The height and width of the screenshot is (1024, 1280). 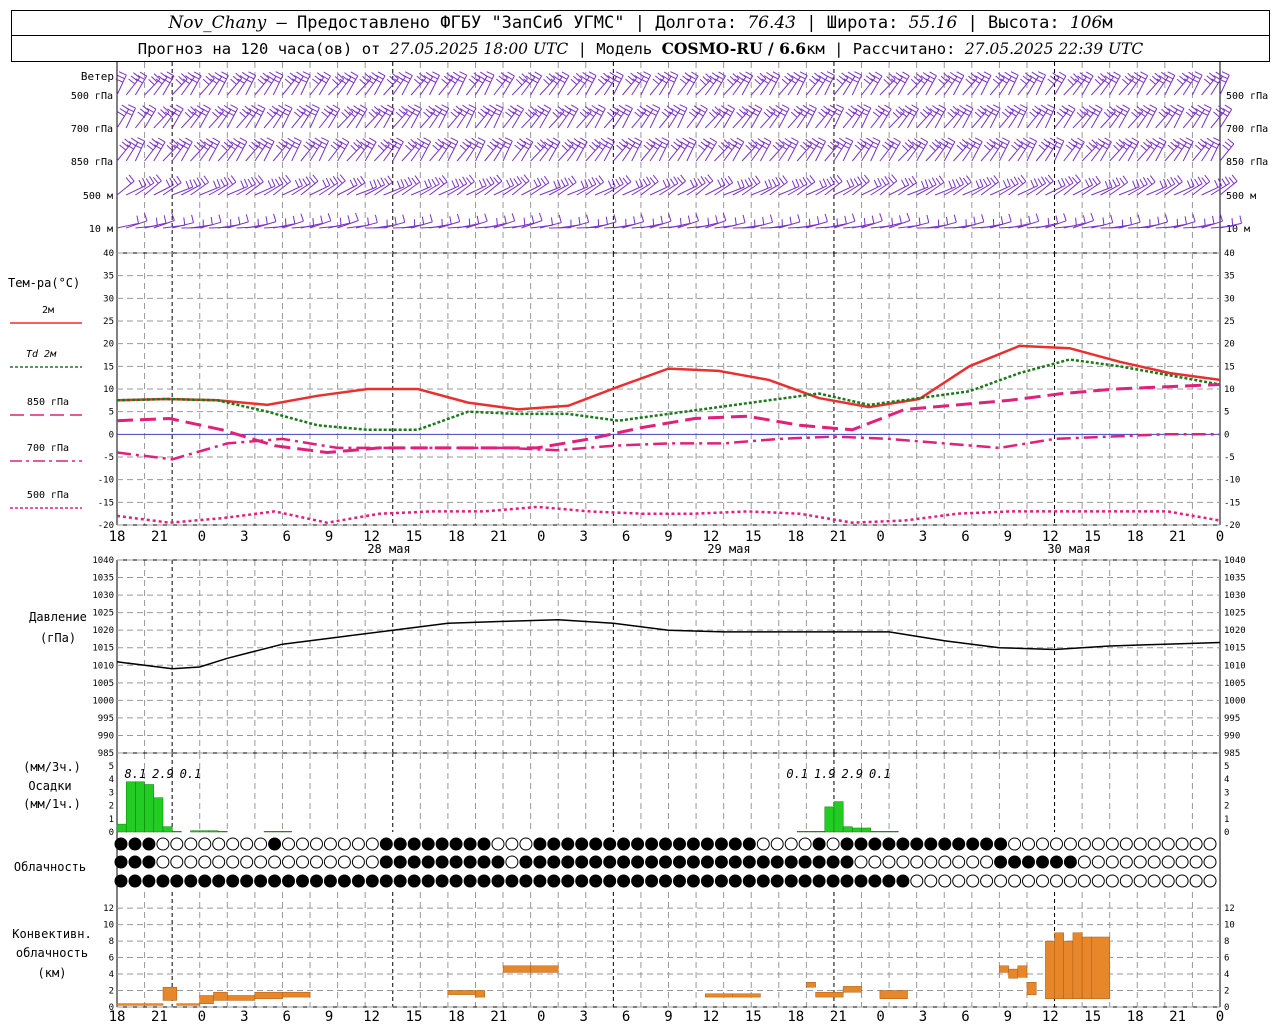 What do you see at coordinates (103, 579) in the screenshot?
I see `pressure-ytick-left: 1035` at bounding box center [103, 579].